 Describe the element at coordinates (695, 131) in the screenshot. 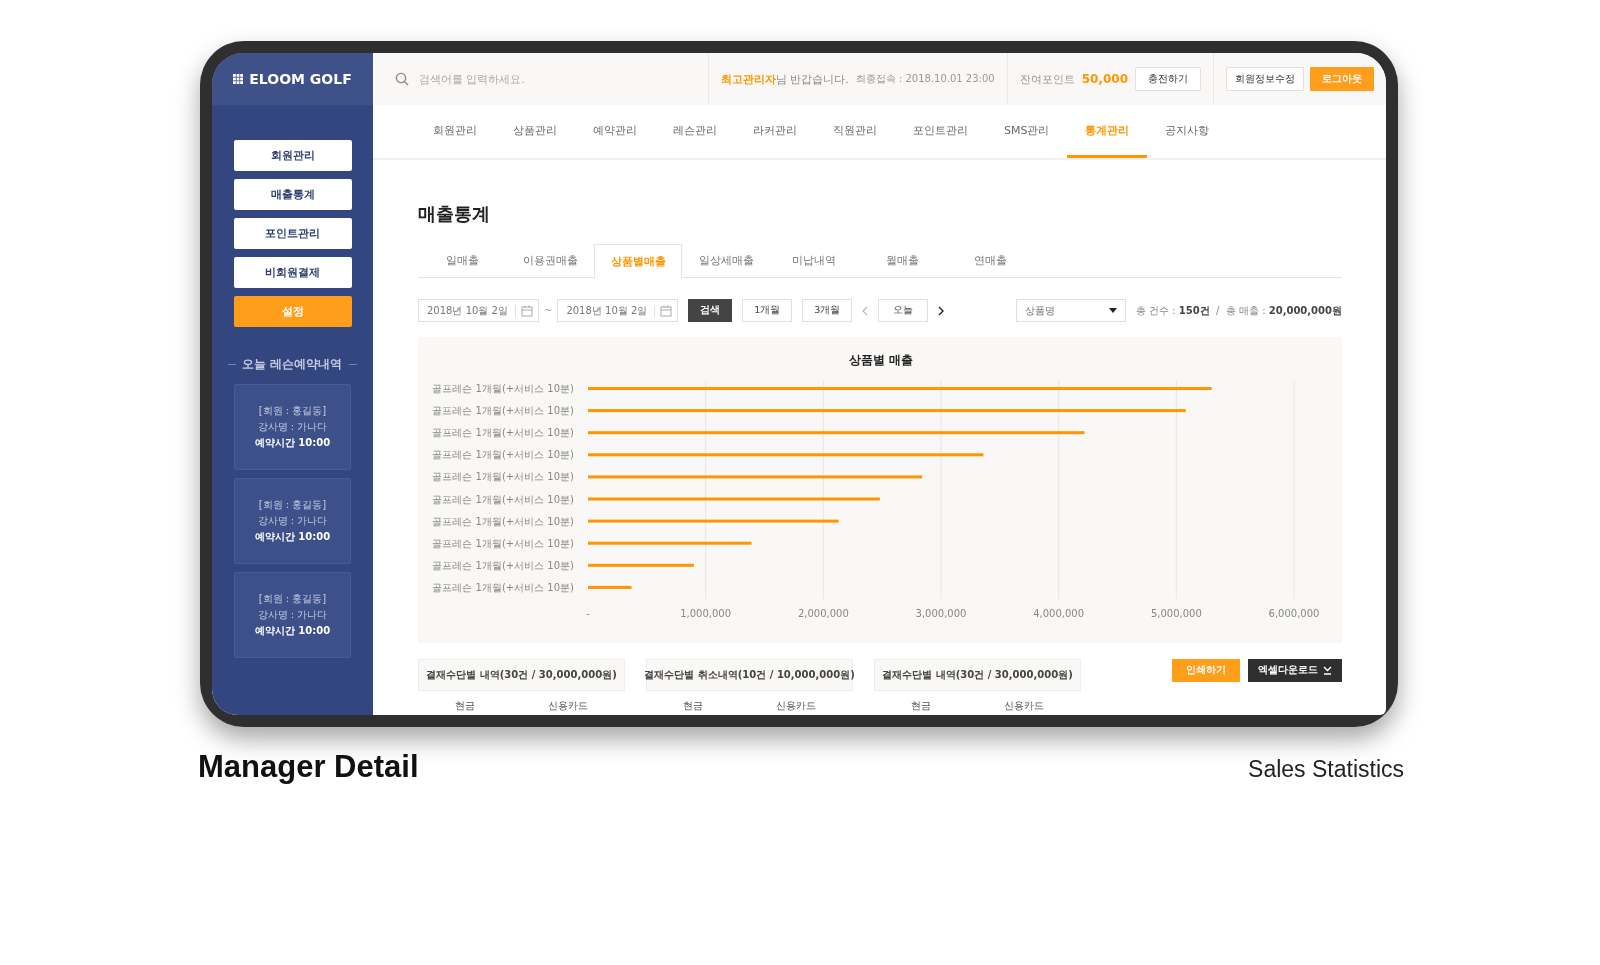

I see `nav-tab: 레슨관리` at that location.